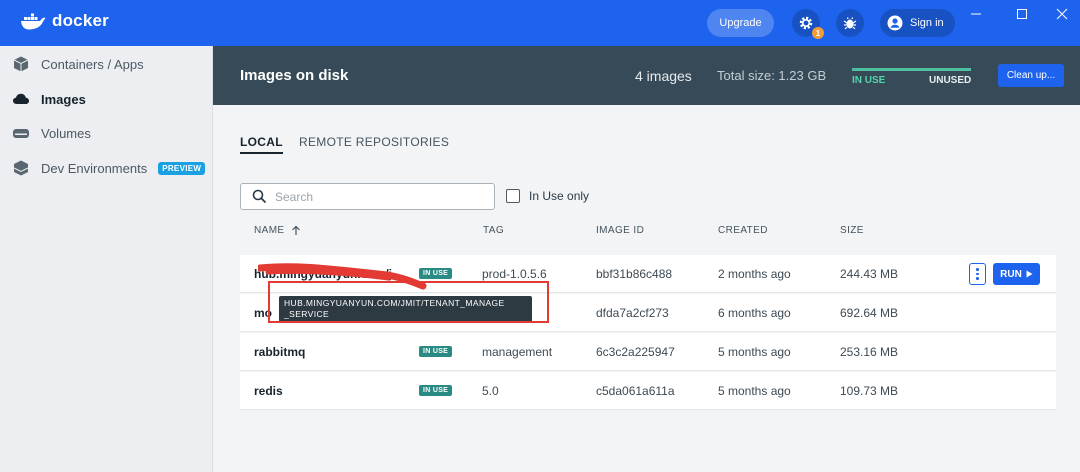  I want to click on sidebar-item-containers: Containers / Apps, so click(78, 64).